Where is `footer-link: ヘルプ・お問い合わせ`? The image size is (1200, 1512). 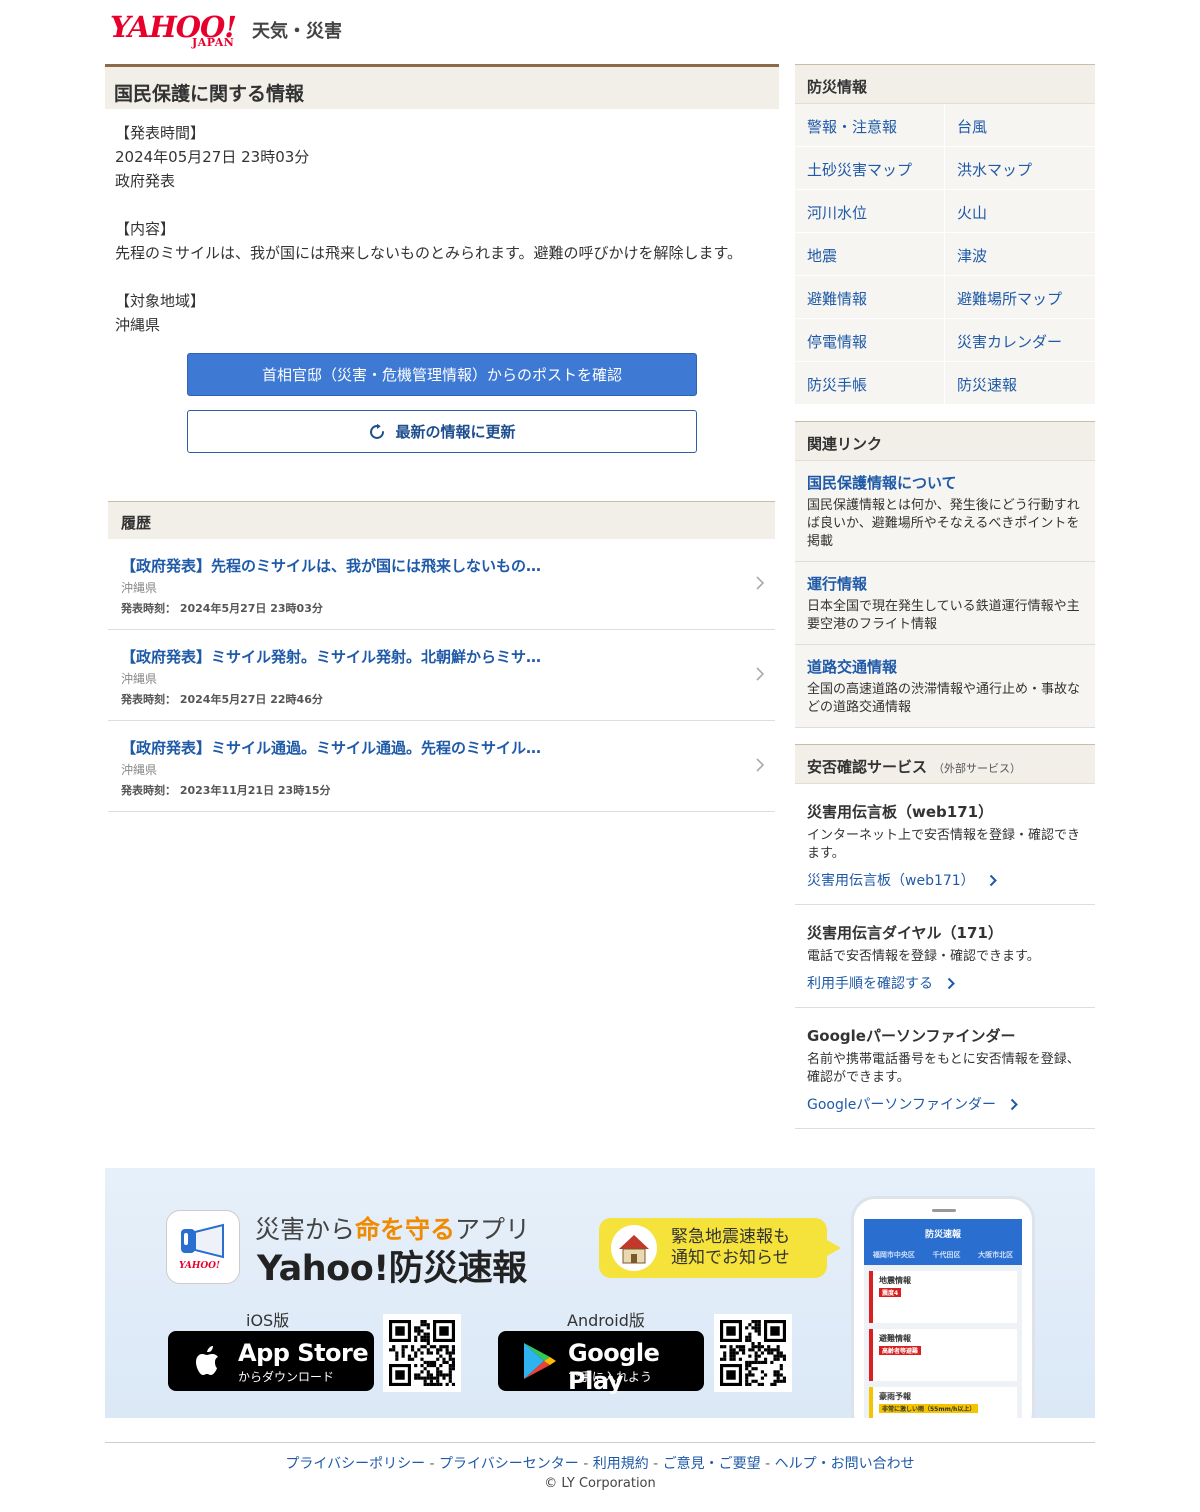 footer-link: ヘルプ・お問い合わせ is located at coordinates (845, 1464).